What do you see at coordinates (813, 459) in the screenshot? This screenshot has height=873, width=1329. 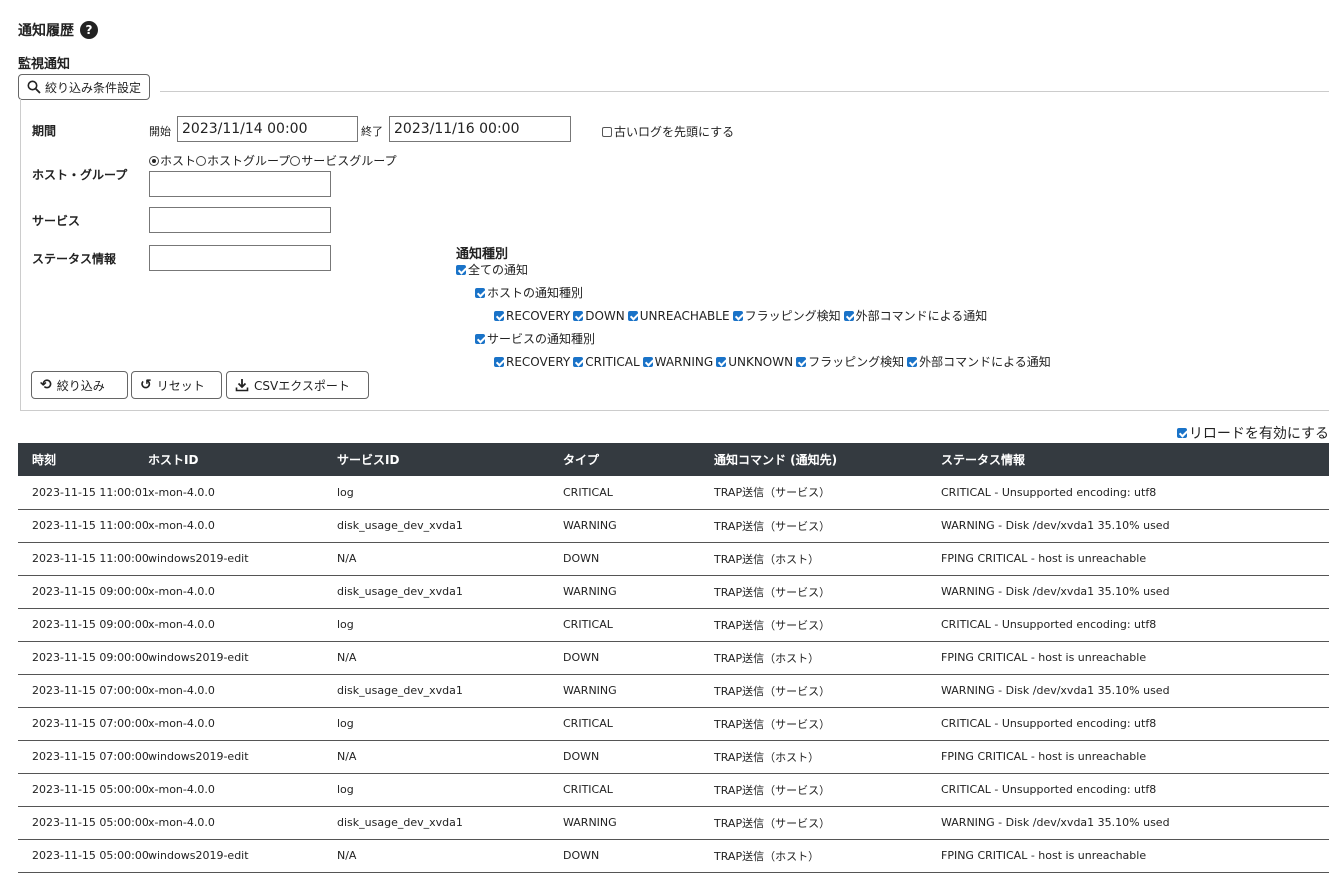 I see `header-command: 通知コマンド (通知先)` at bounding box center [813, 459].